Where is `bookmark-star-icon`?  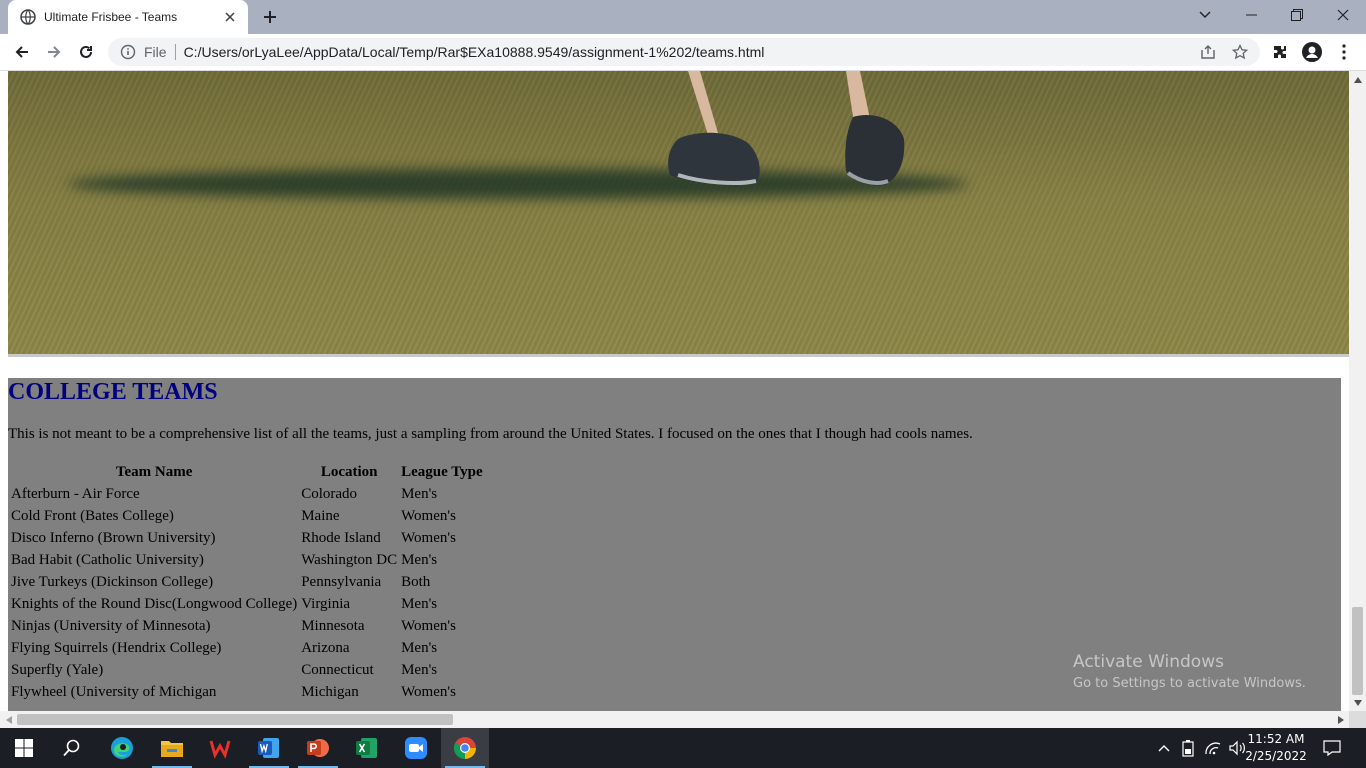
bookmark-star-icon is located at coordinates (1240, 52).